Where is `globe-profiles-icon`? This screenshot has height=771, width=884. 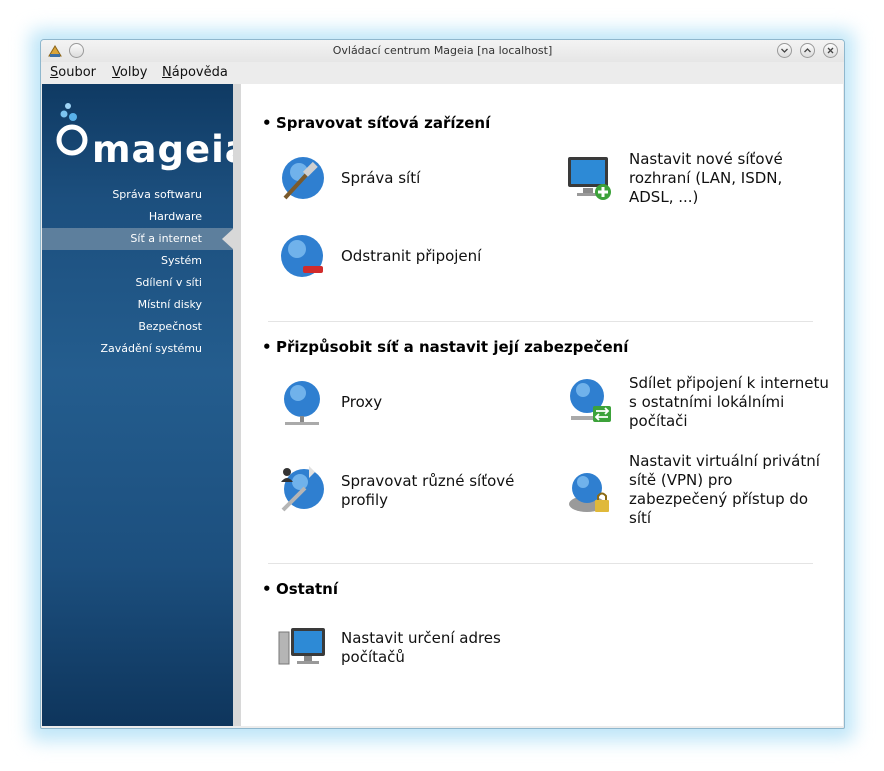
globe-profiles-icon is located at coordinates (302, 489).